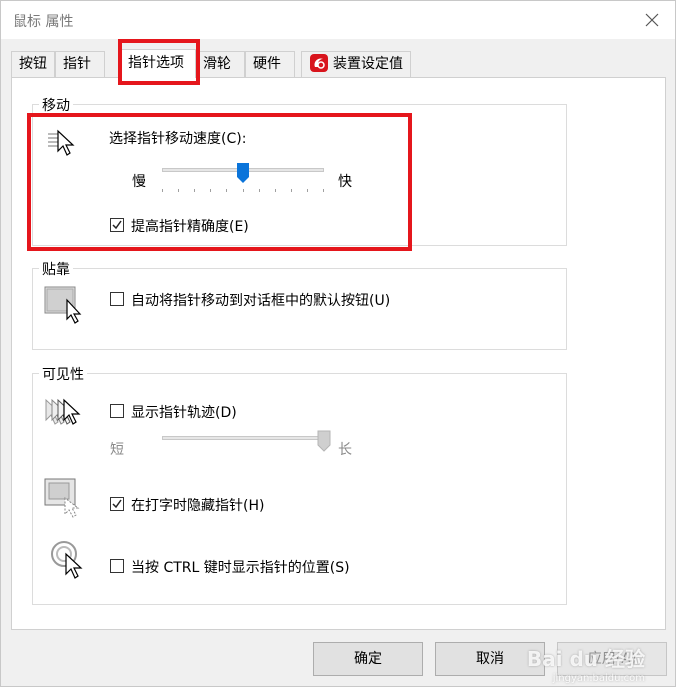 This screenshot has width=676, height=687. Describe the element at coordinates (598, 678) in the screenshot. I see `watermark-url: jingyan.baidu.com` at that location.